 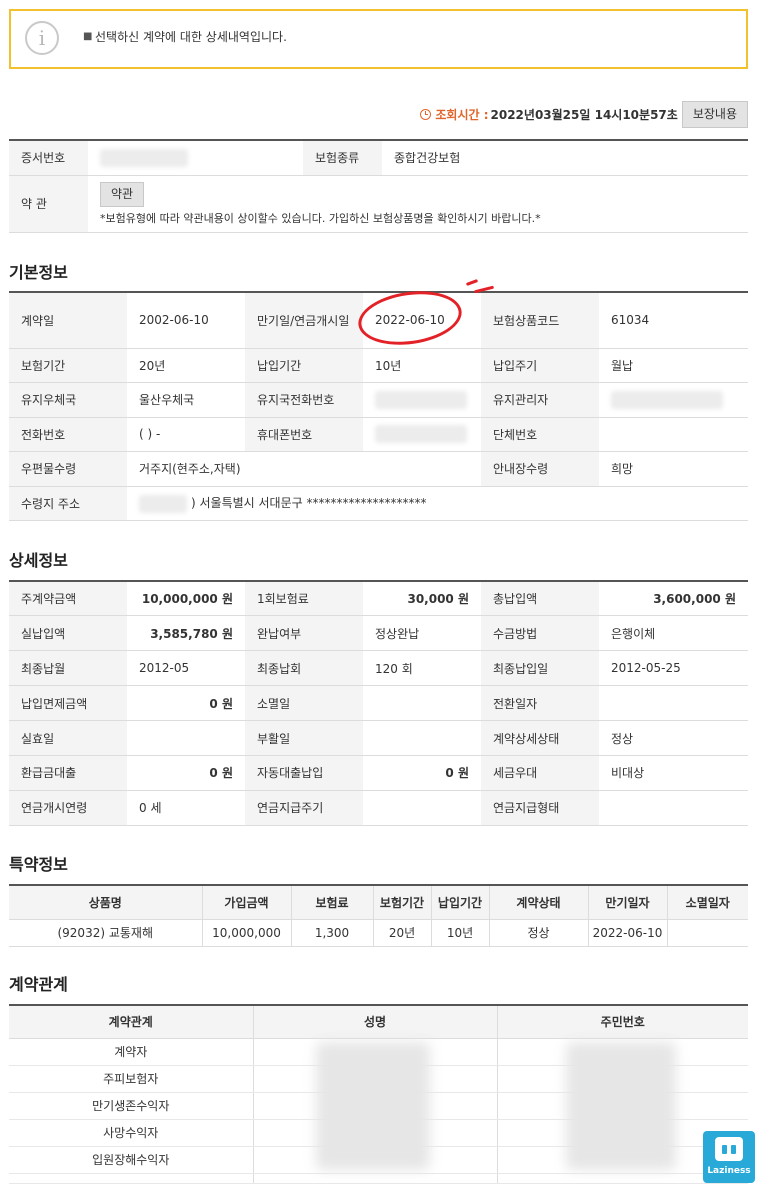 What do you see at coordinates (247, 902) in the screenshot?
I see `rider-header: 가입금액` at bounding box center [247, 902].